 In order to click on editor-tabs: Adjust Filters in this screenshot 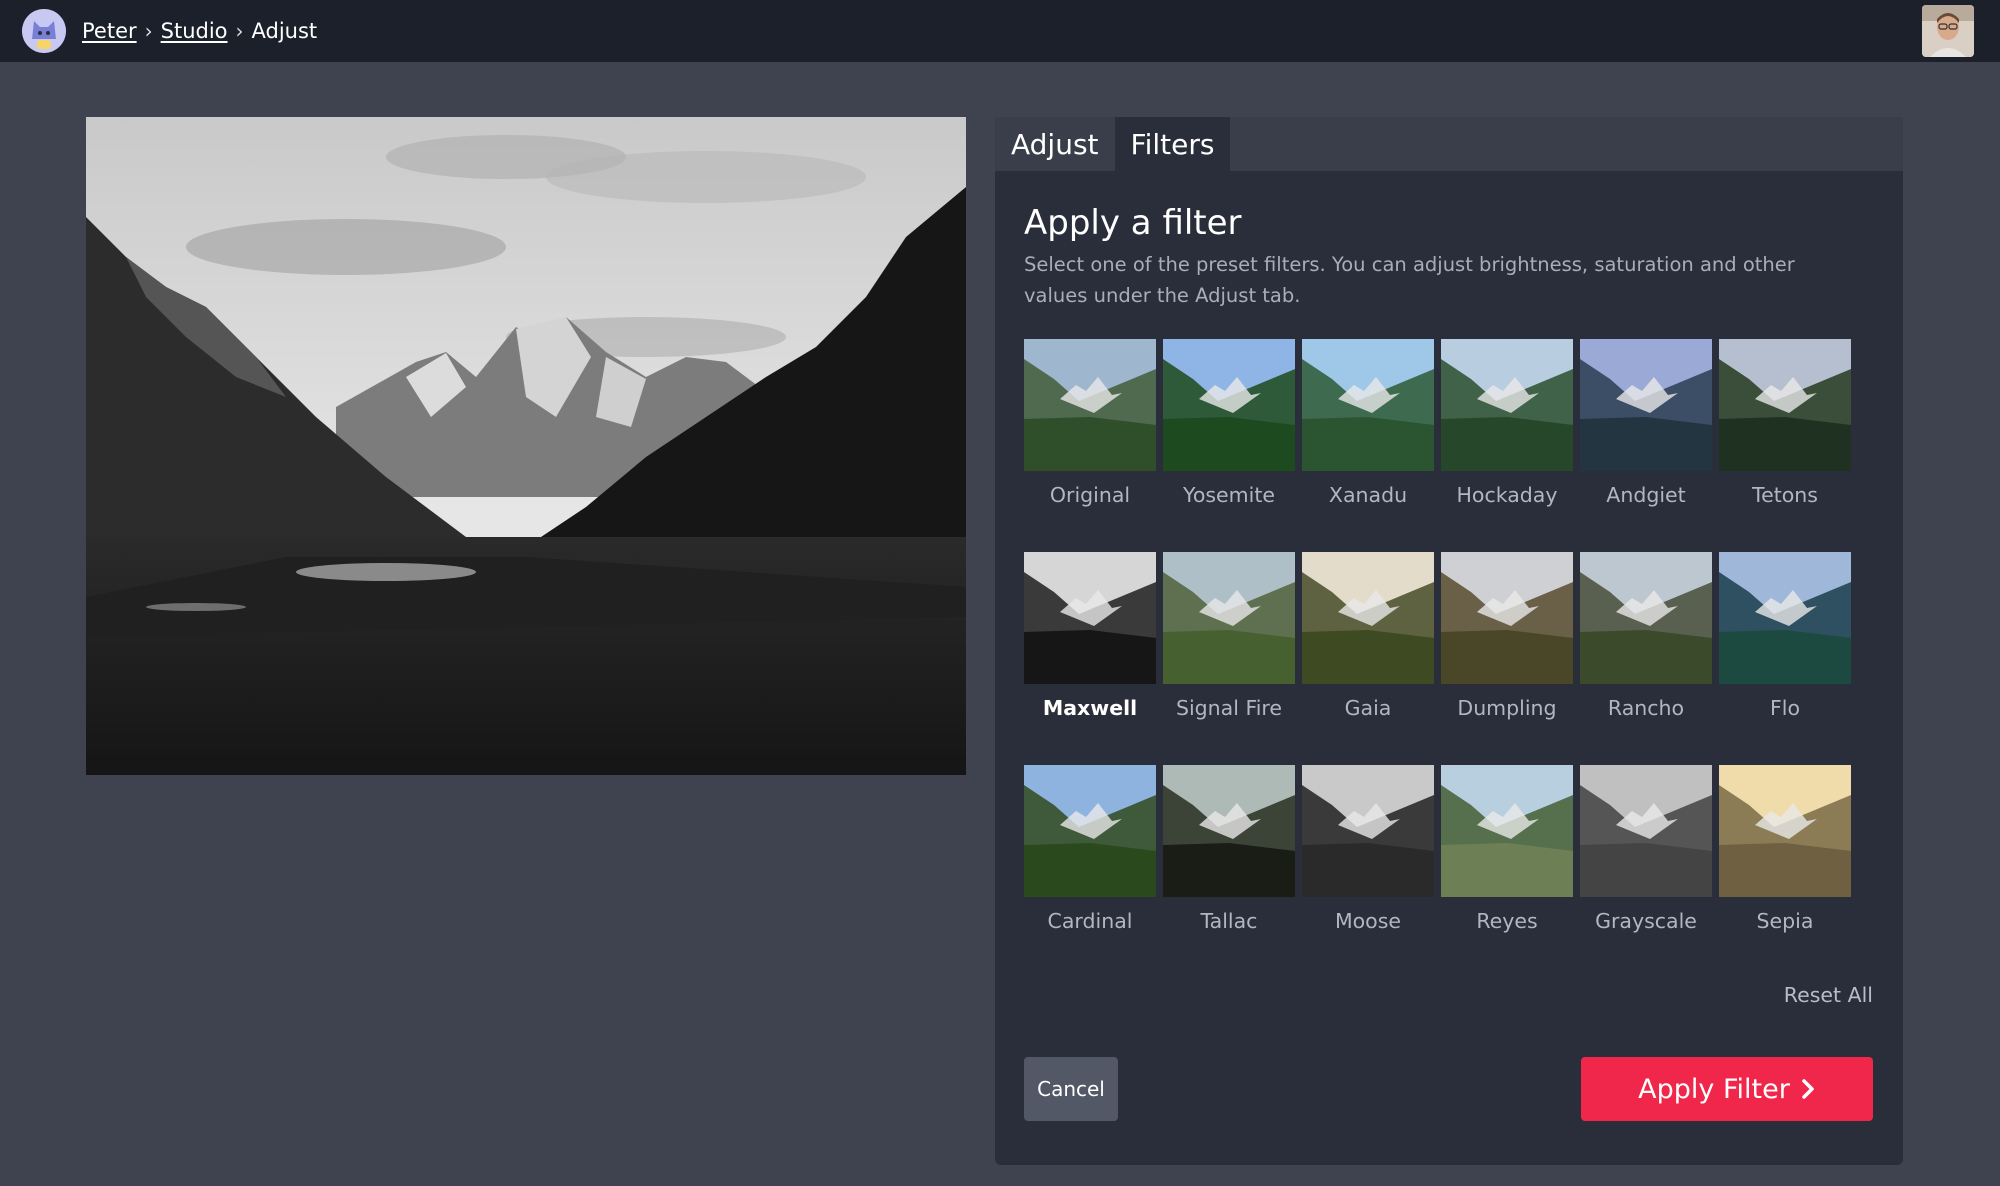, I will do `click(1449, 144)`.